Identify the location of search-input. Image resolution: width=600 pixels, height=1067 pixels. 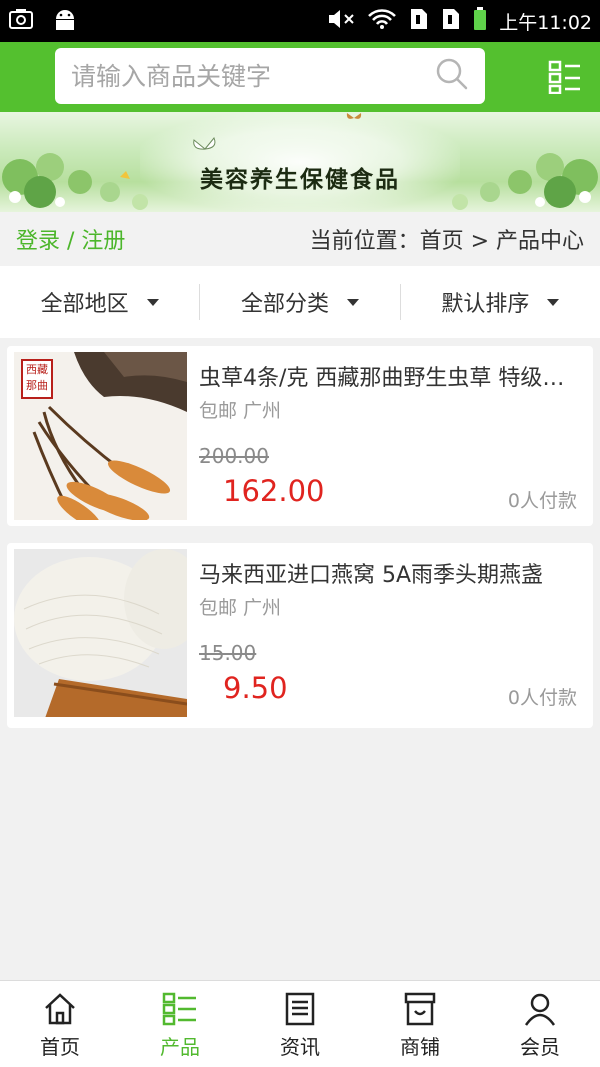
(253, 76).